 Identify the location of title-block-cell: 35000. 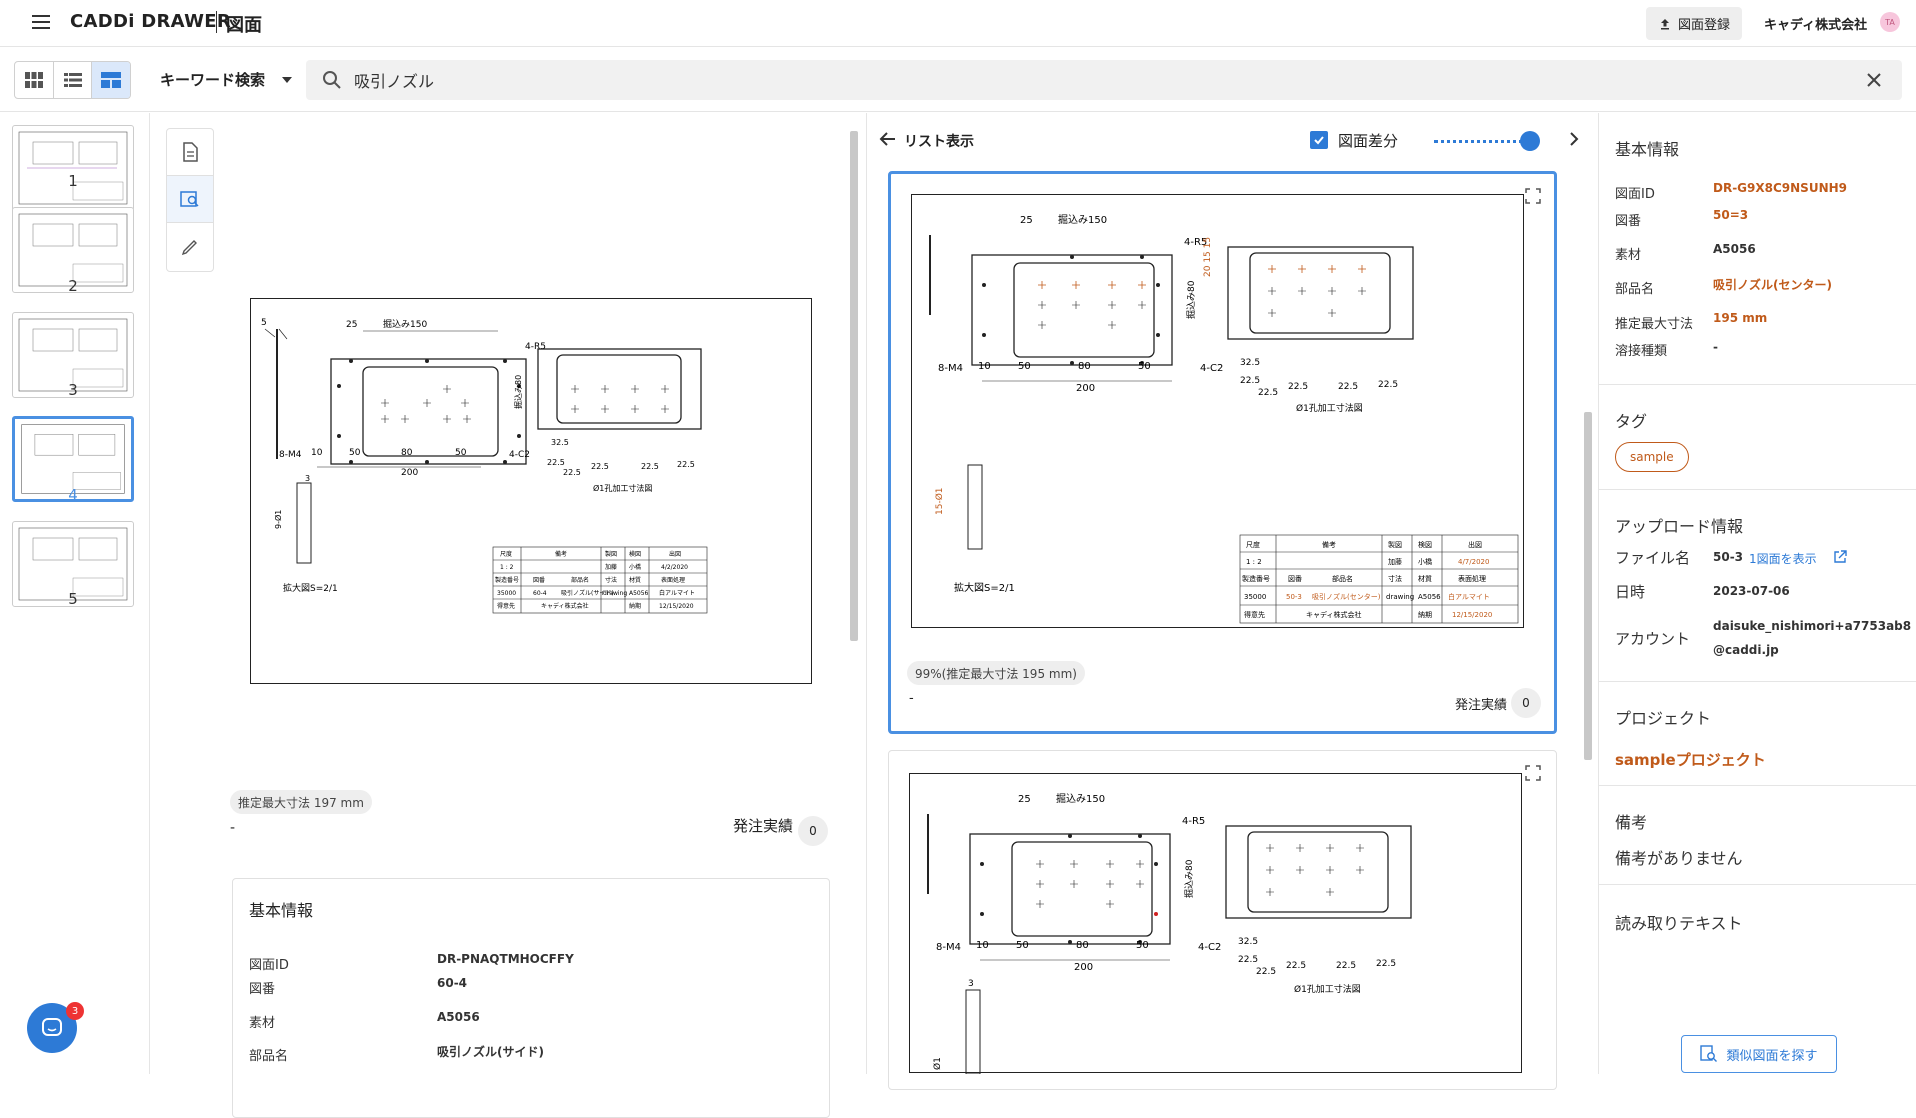
(1255, 597).